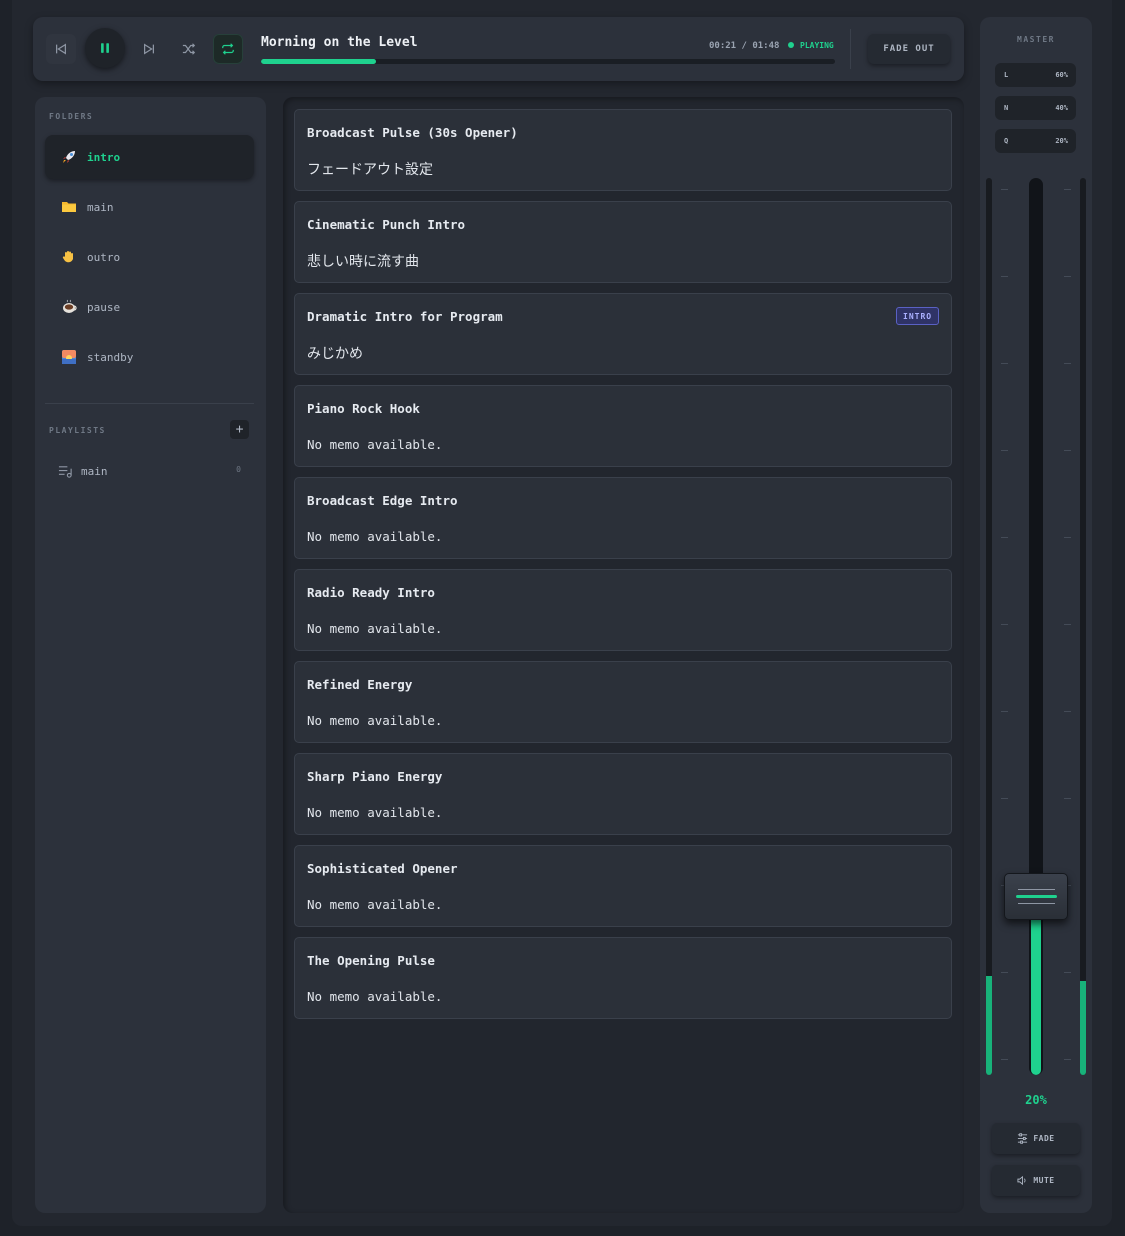  Describe the element at coordinates (623, 978) in the screenshot. I see `track-card: The Opening Pulse No memo available.` at that location.